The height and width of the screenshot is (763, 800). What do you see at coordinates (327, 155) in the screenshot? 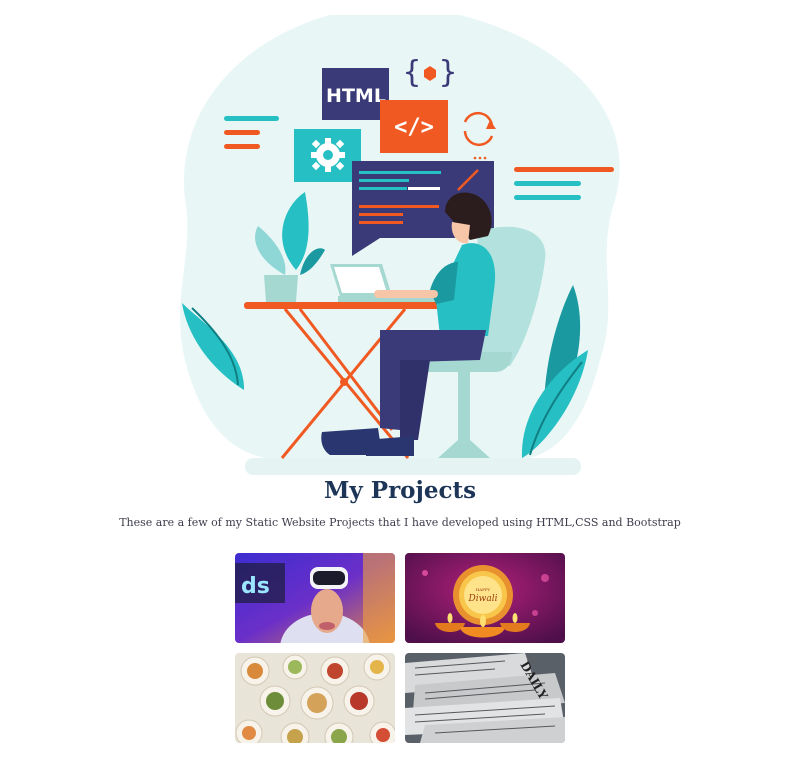
I see `gear-icon` at bounding box center [327, 155].